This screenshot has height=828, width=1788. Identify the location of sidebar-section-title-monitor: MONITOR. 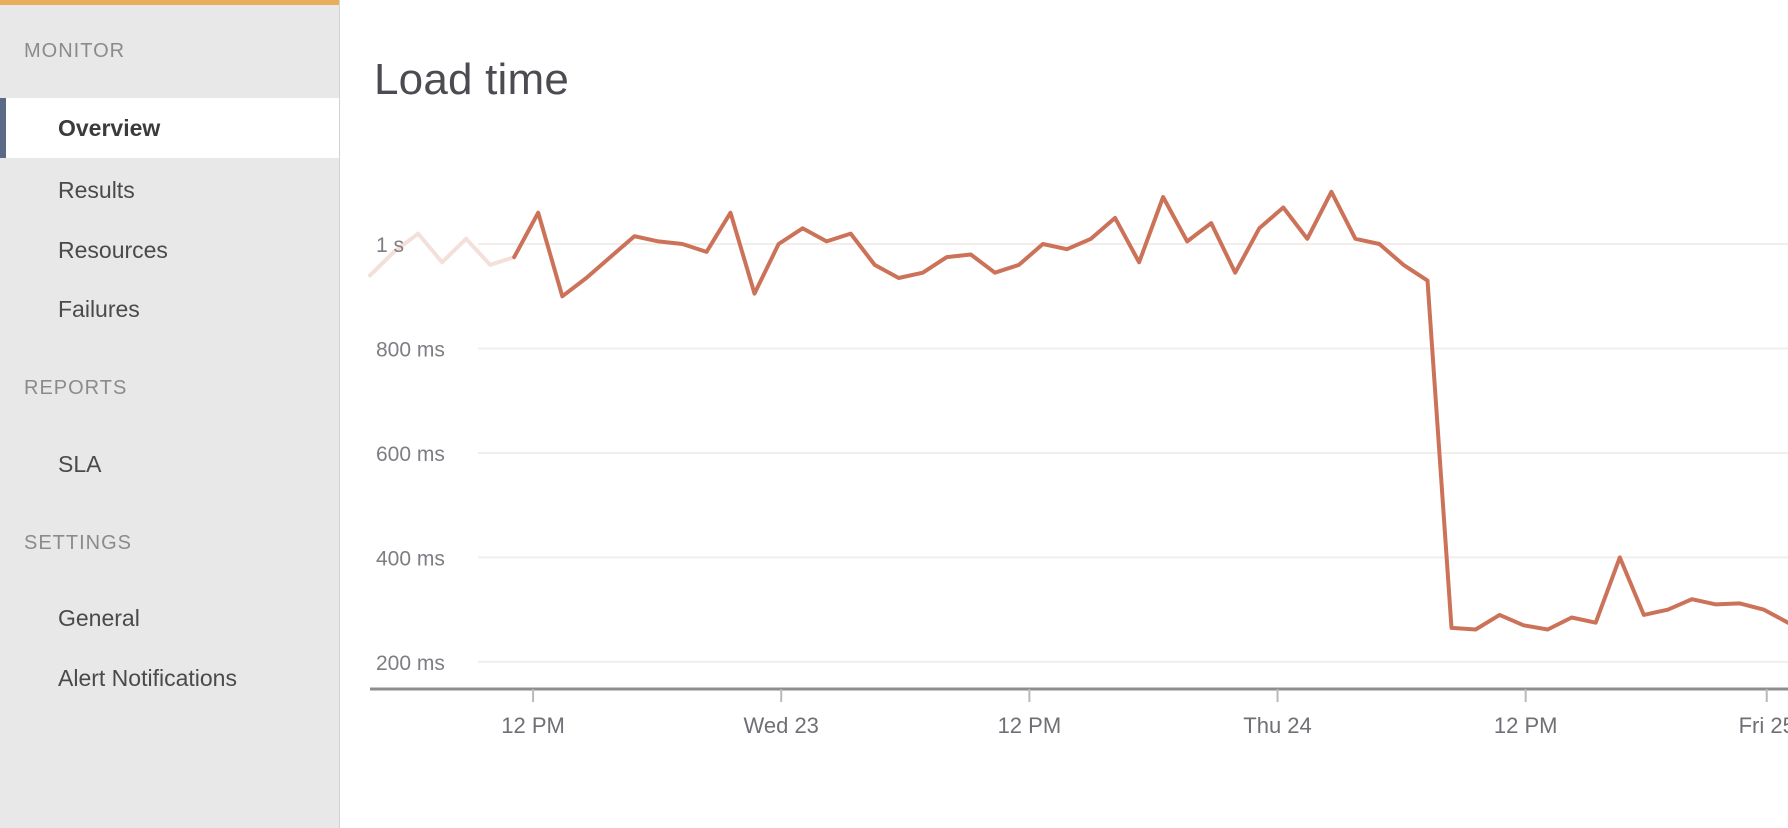
(75, 51).